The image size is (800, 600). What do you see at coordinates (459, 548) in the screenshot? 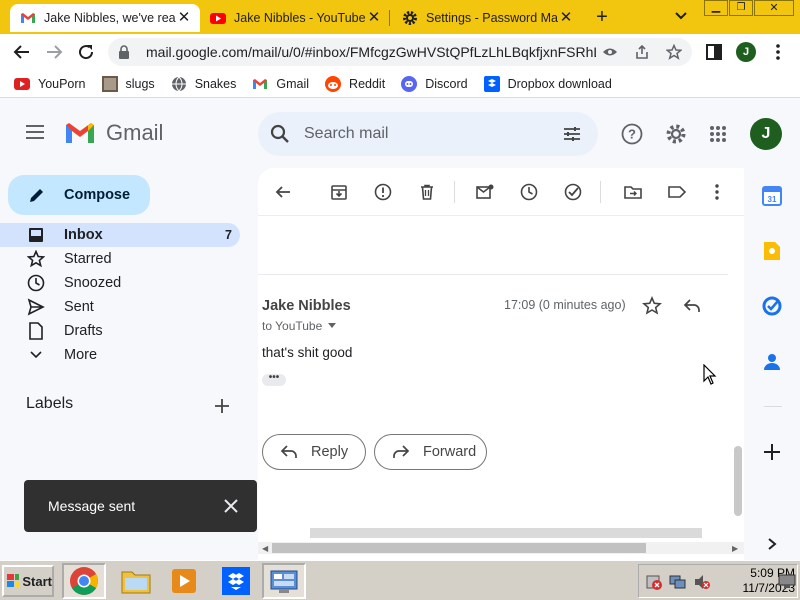
I see `horizontal-scrollbar-thumb` at bounding box center [459, 548].